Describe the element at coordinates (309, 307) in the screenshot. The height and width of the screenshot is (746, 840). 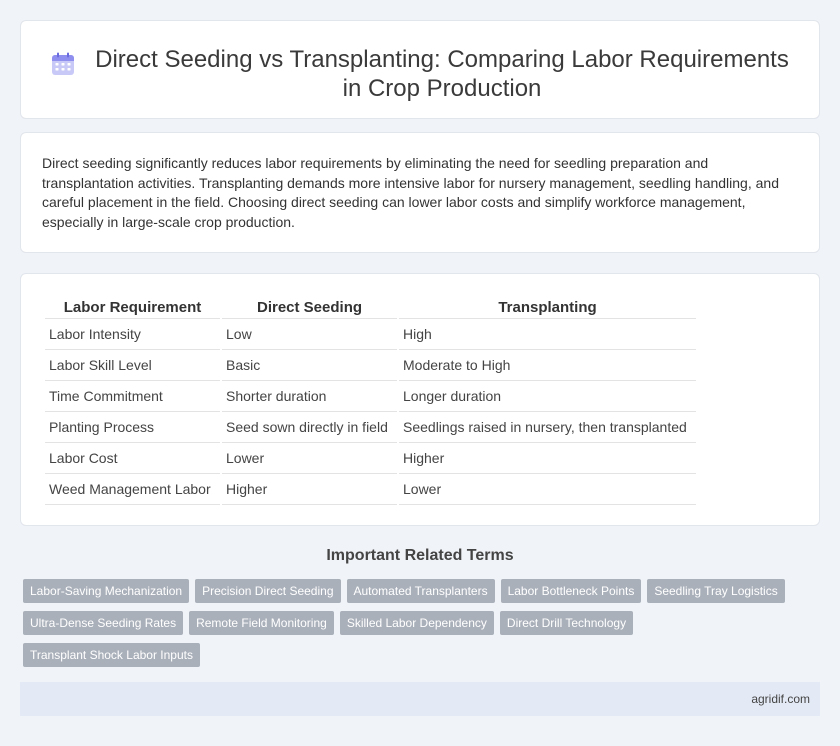
I see `column-header-direct-seeding: Direct Seeding` at that location.